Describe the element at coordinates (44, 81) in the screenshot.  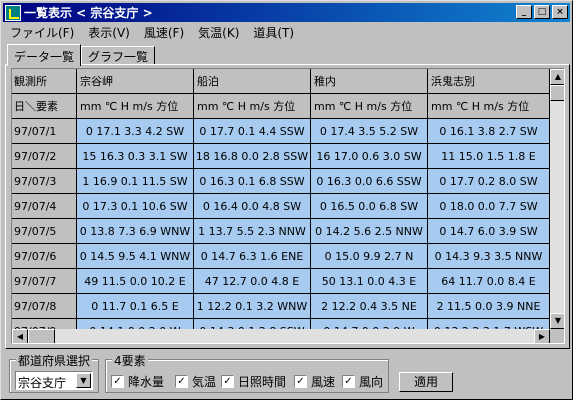
I see `corner-station-label: 観測所` at that location.